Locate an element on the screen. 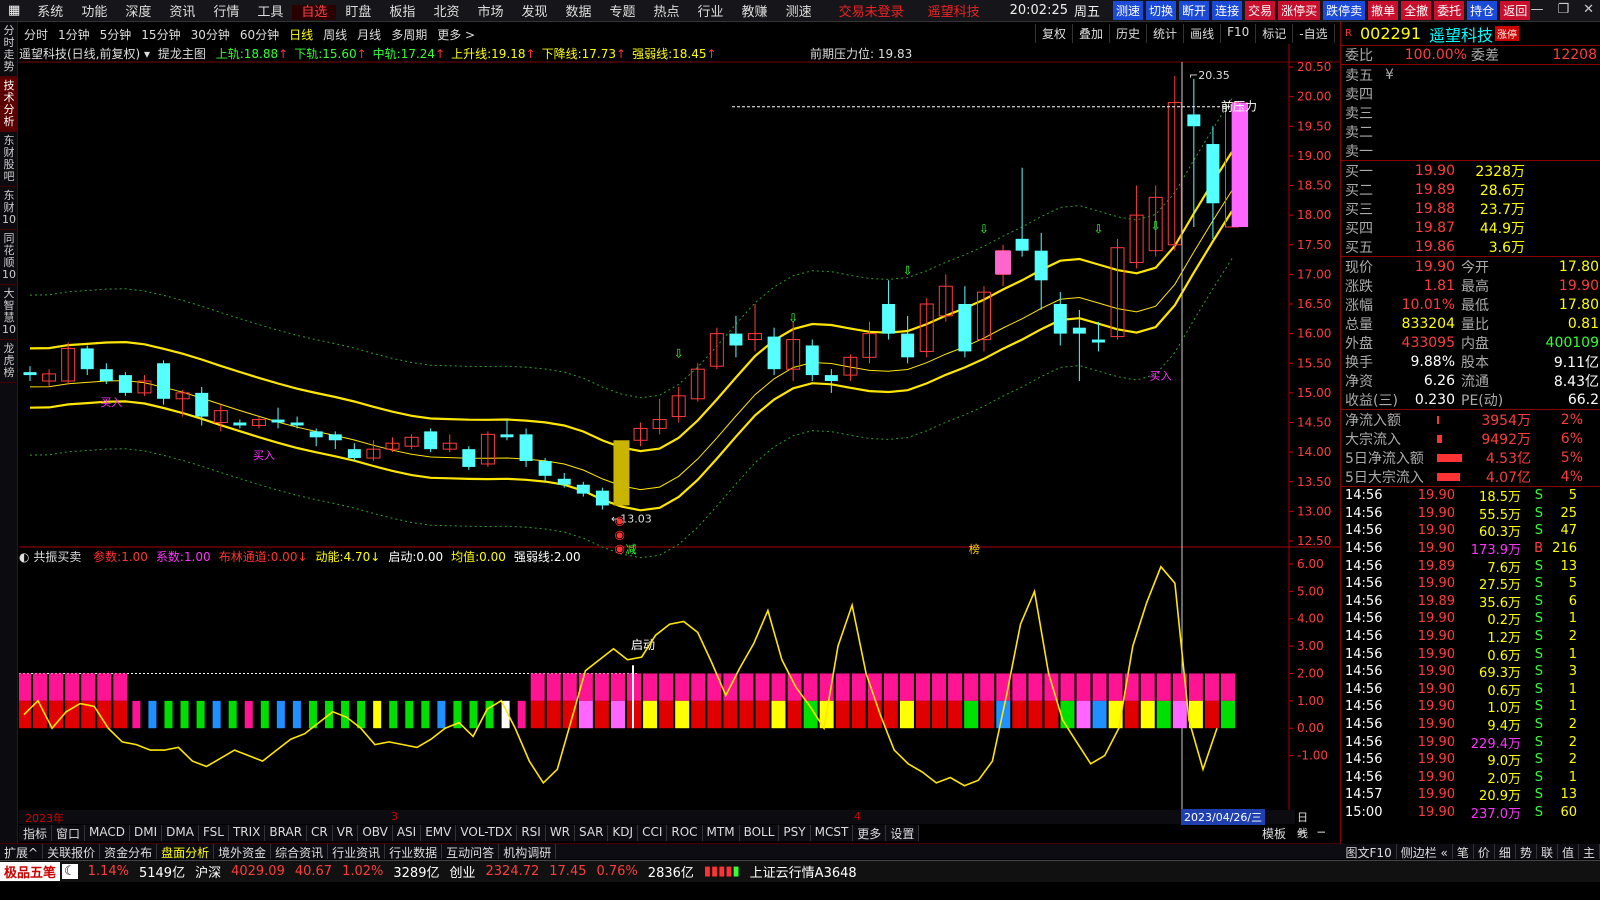  tick-row: 14:56 19.90 69.3万 S 3 is located at coordinates (1472, 672).